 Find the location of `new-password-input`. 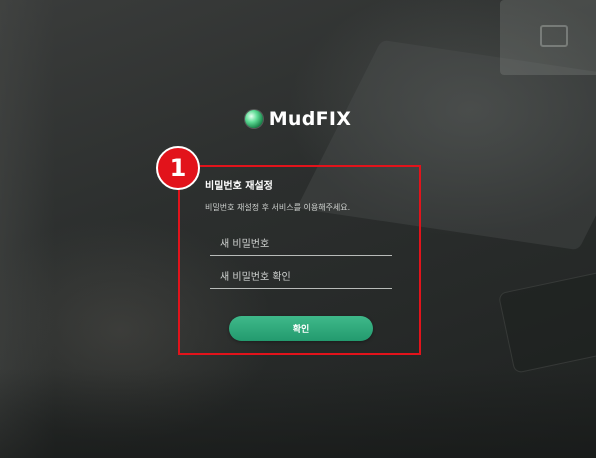

new-password-input is located at coordinates (301, 244).